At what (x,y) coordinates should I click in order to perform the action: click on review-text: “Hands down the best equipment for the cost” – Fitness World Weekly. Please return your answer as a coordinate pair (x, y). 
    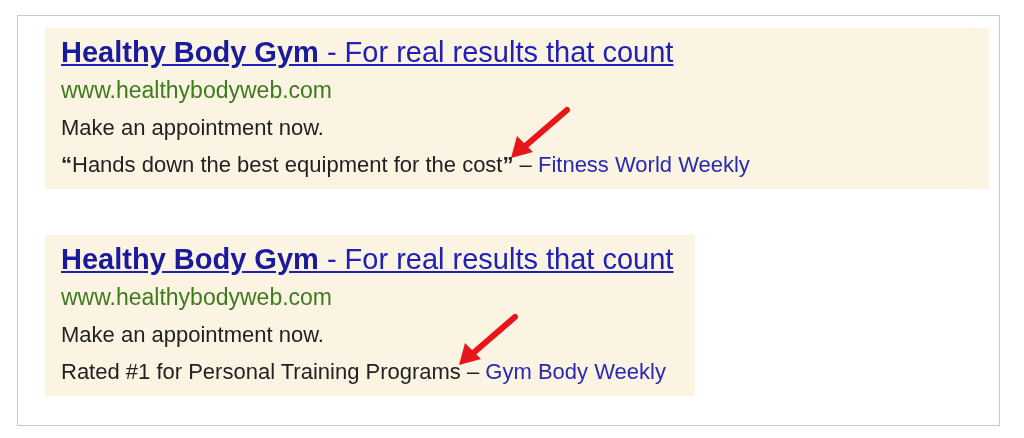
    Looking at the image, I should click on (405, 164).